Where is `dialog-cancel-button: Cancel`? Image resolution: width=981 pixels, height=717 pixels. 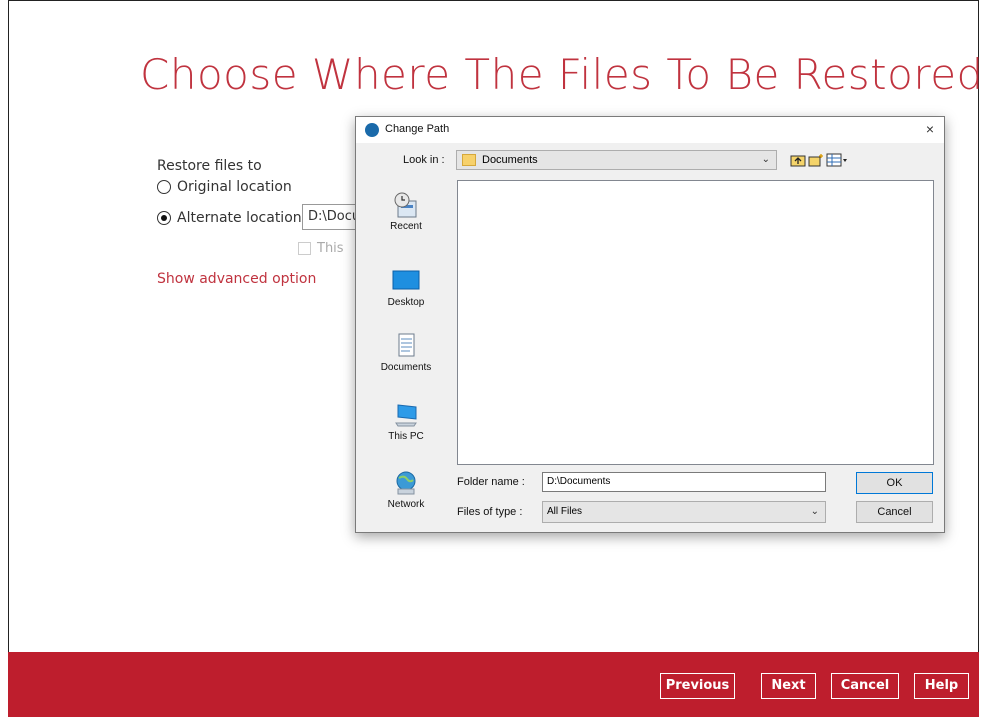
dialog-cancel-button: Cancel is located at coordinates (894, 512).